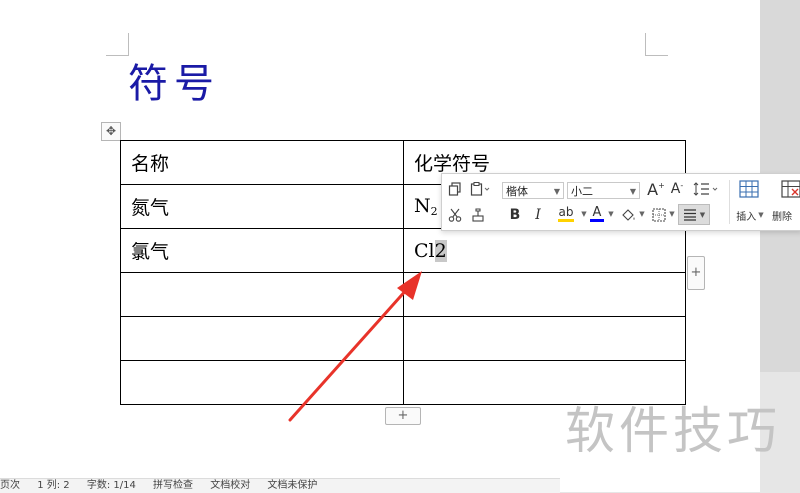 The height and width of the screenshot is (493, 800). I want to click on status-proofread: 文档校对, so click(230, 485).